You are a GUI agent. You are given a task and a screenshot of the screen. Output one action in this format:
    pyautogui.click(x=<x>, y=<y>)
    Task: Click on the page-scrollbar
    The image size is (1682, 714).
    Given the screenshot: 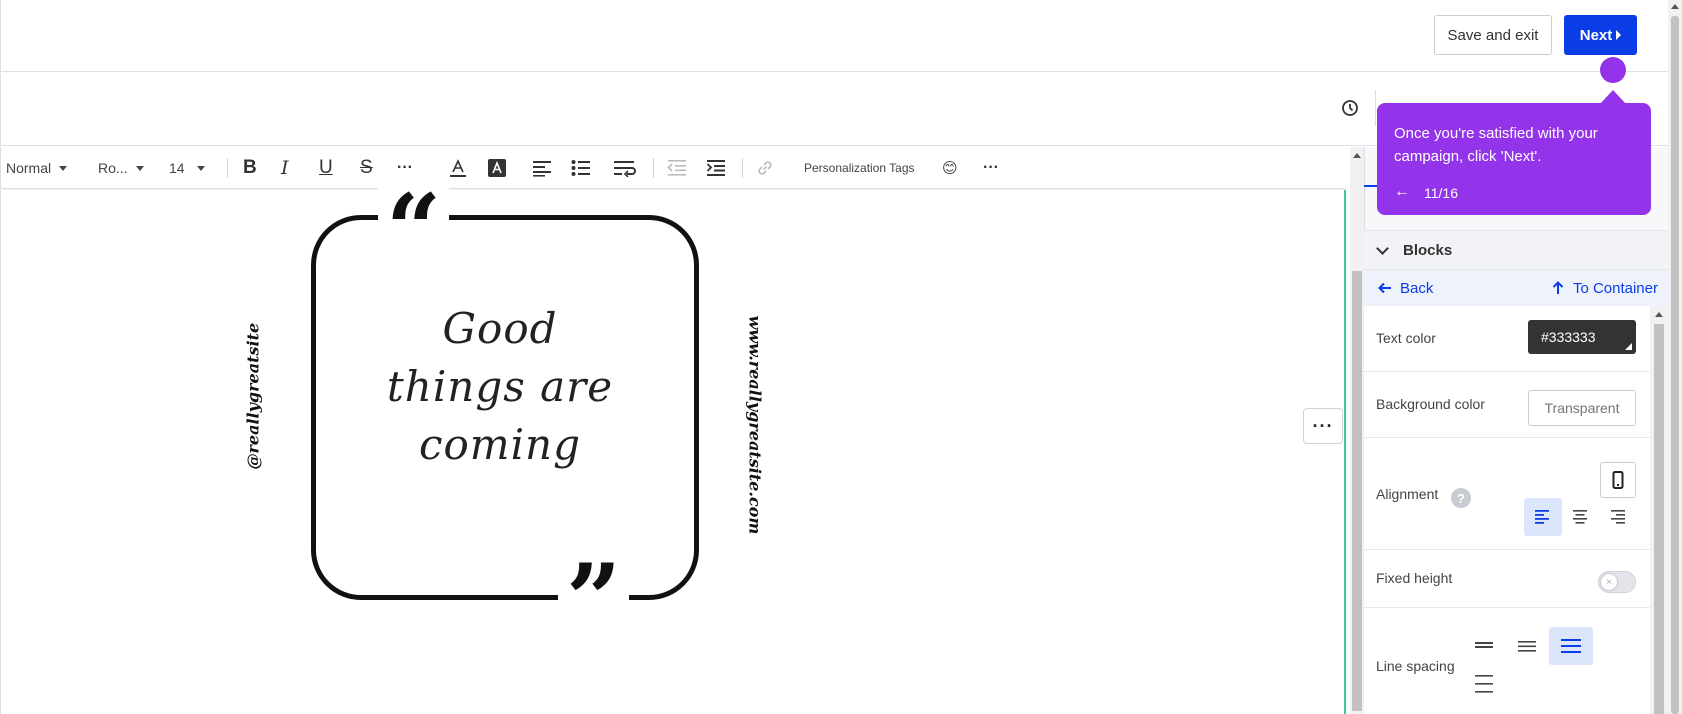 What is the action you would take?
    pyautogui.click(x=1675, y=357)
    